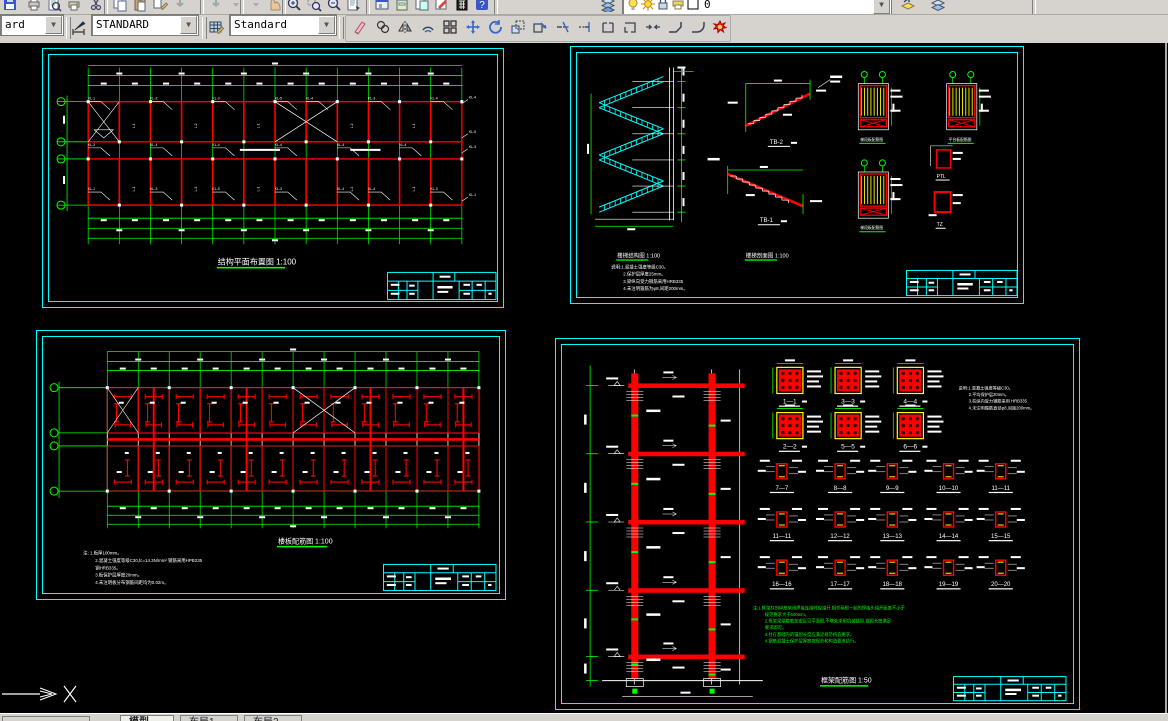 This screenshot has width=1168, height=721. I want to click on tab-nav-buttons, so click(46, 718).